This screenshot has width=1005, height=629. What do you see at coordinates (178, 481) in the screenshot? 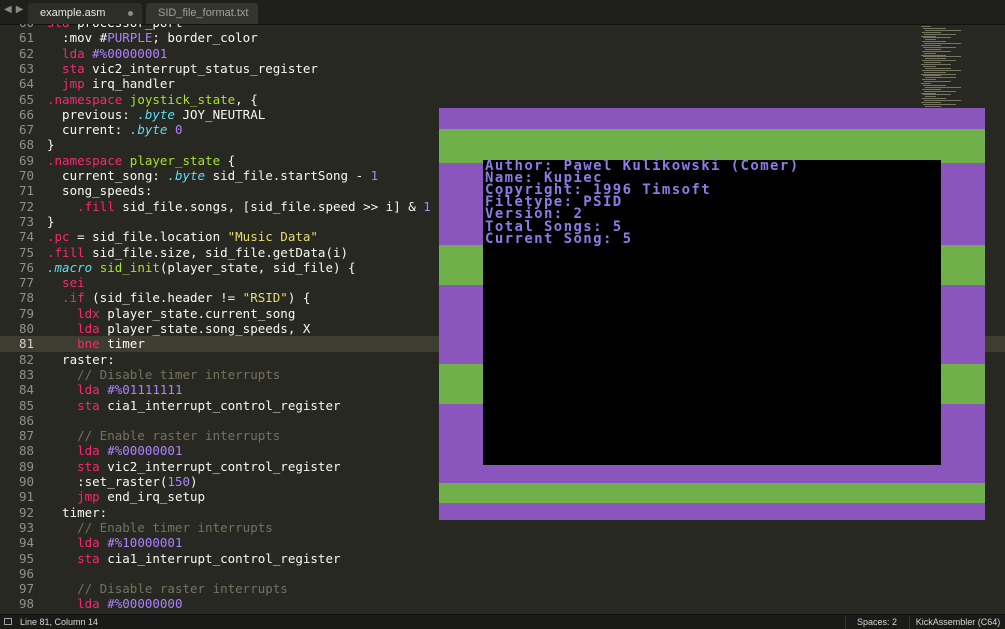
I see `code-token: 150` at bounding box center [178, 481].